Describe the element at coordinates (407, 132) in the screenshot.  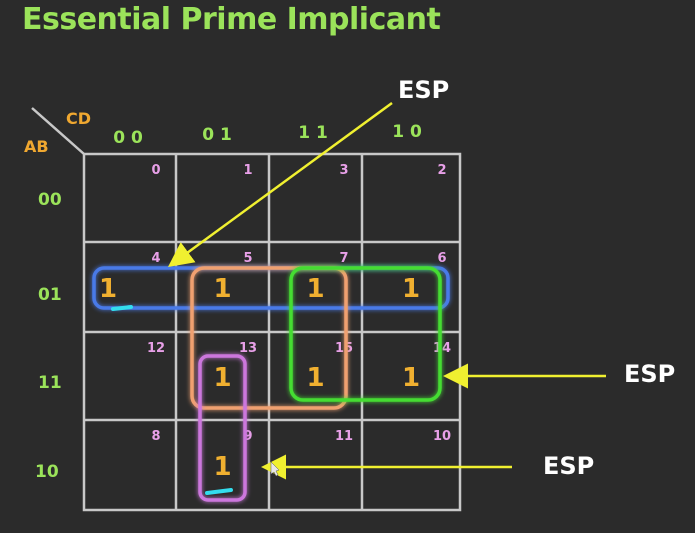
I see `col-label-10: 1 0` at that location.